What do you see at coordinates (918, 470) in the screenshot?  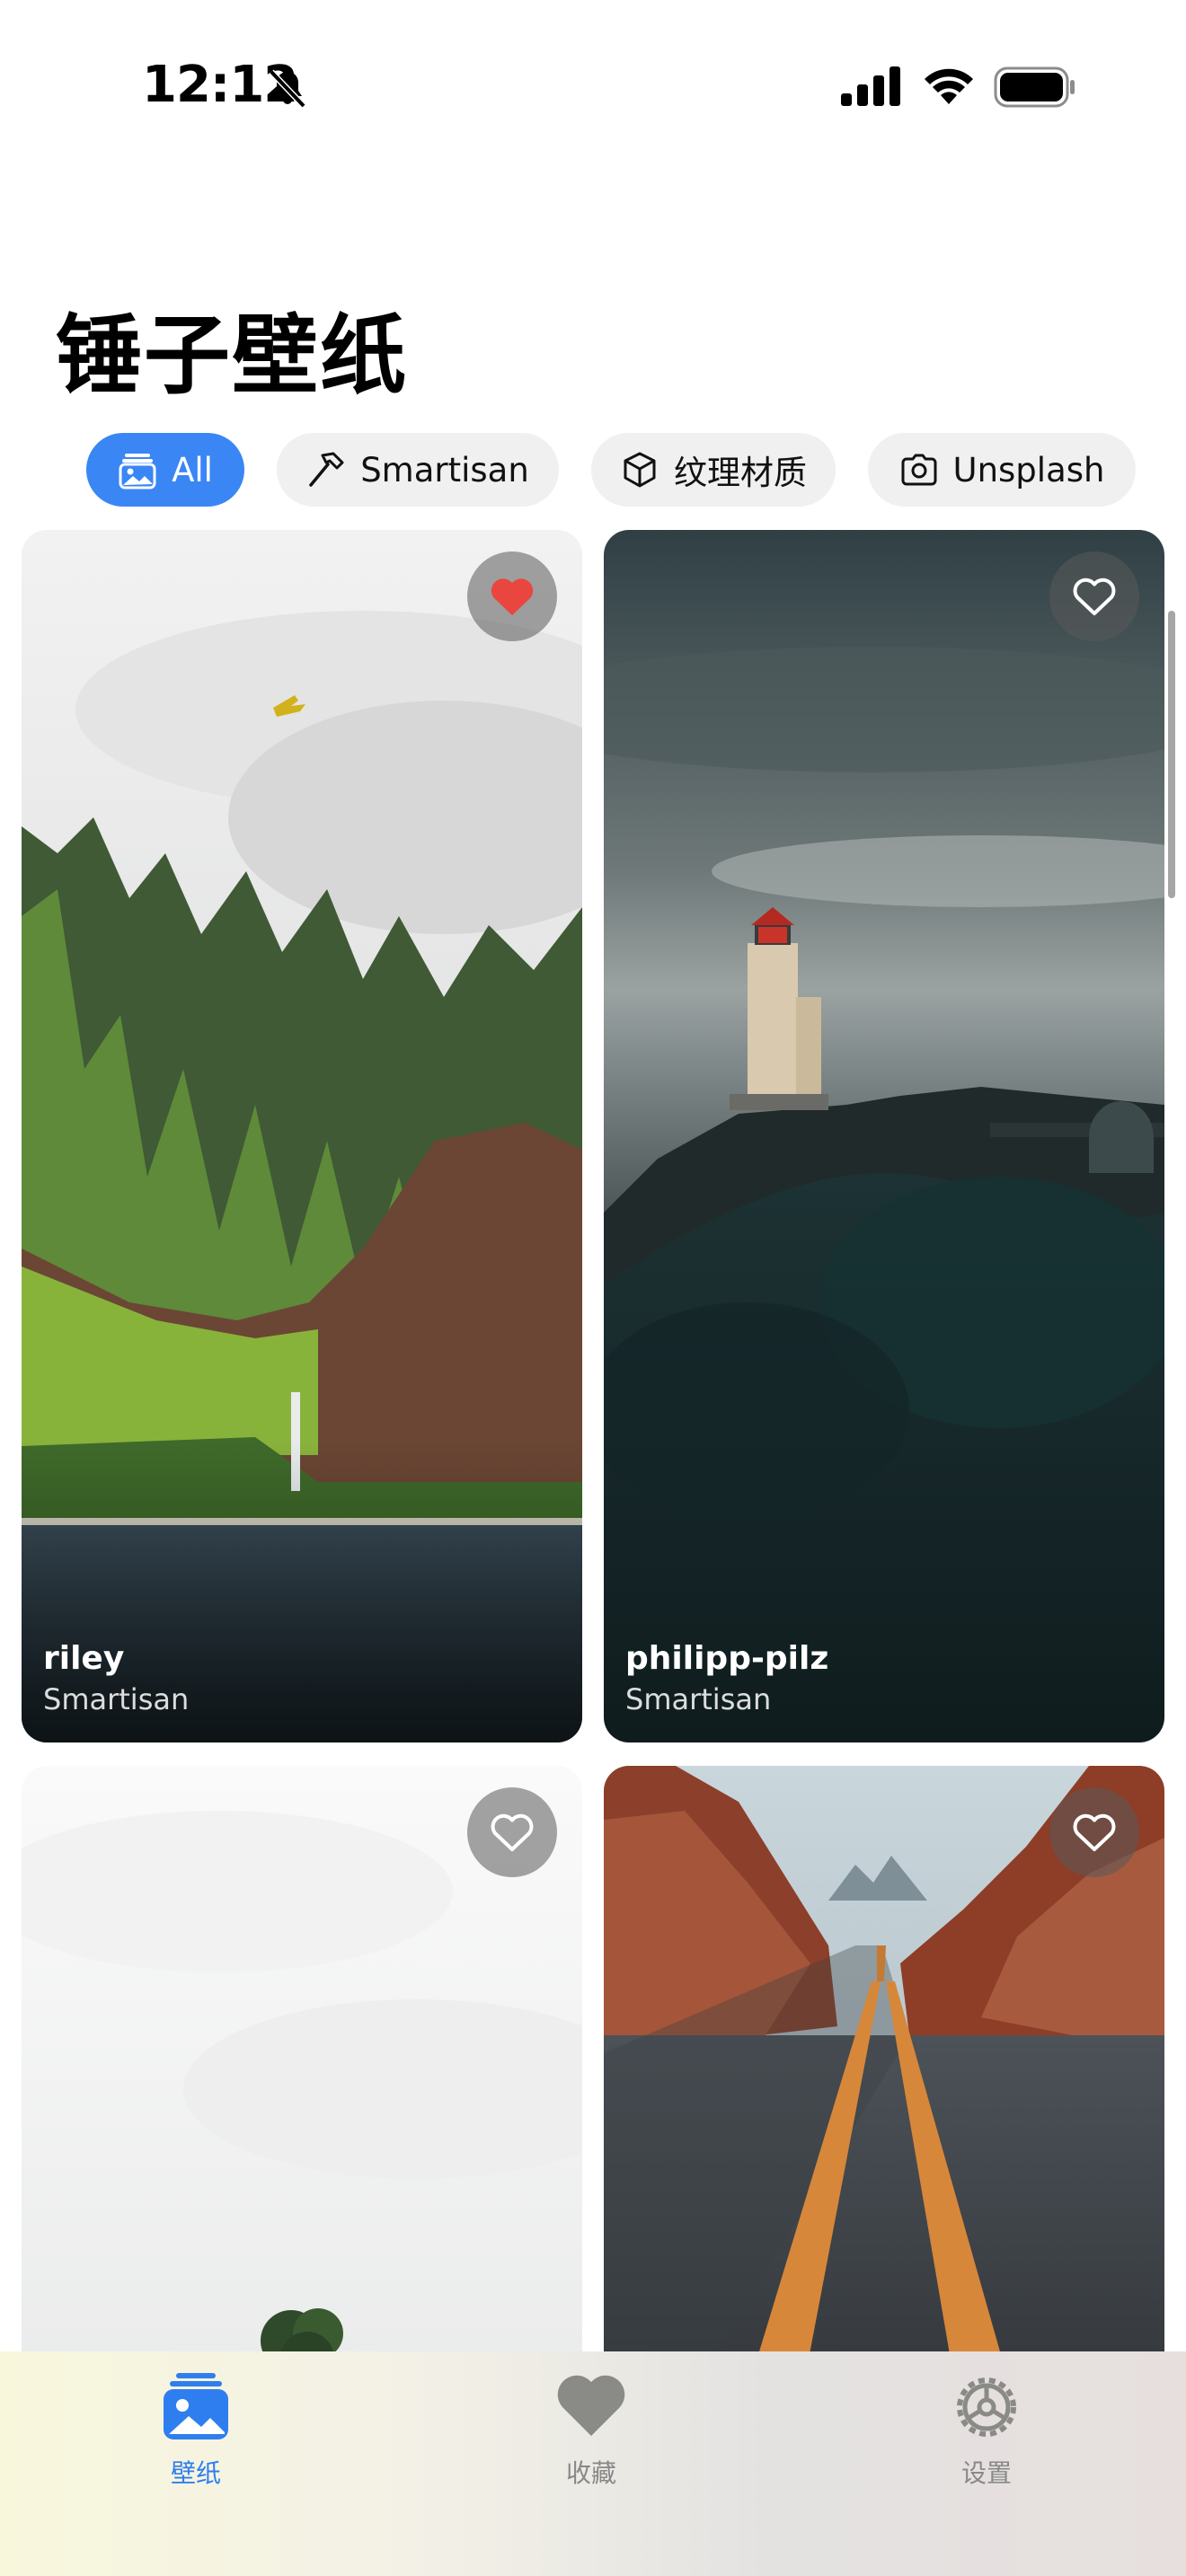 I see `camera-icon` at bounding box center [918, 470].